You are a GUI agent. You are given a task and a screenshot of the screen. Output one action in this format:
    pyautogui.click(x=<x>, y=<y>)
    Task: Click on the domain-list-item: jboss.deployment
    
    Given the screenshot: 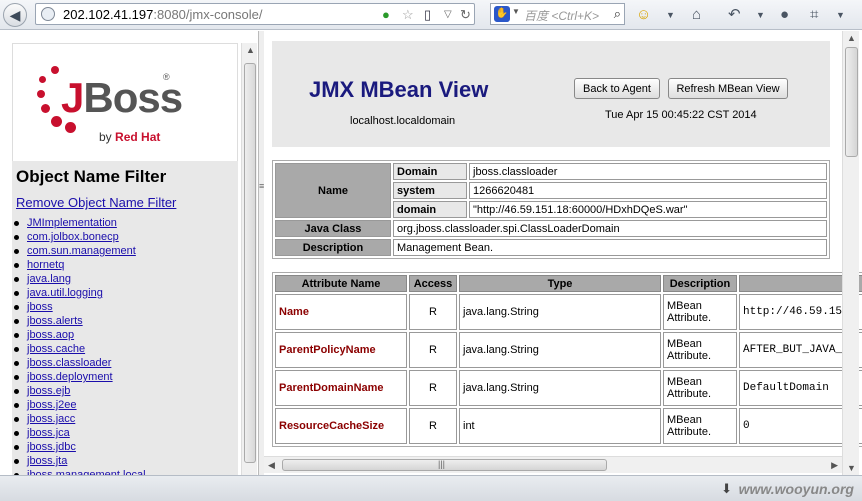 What is the action you would take?
    pyautogui.click(x=79, y=378)
    